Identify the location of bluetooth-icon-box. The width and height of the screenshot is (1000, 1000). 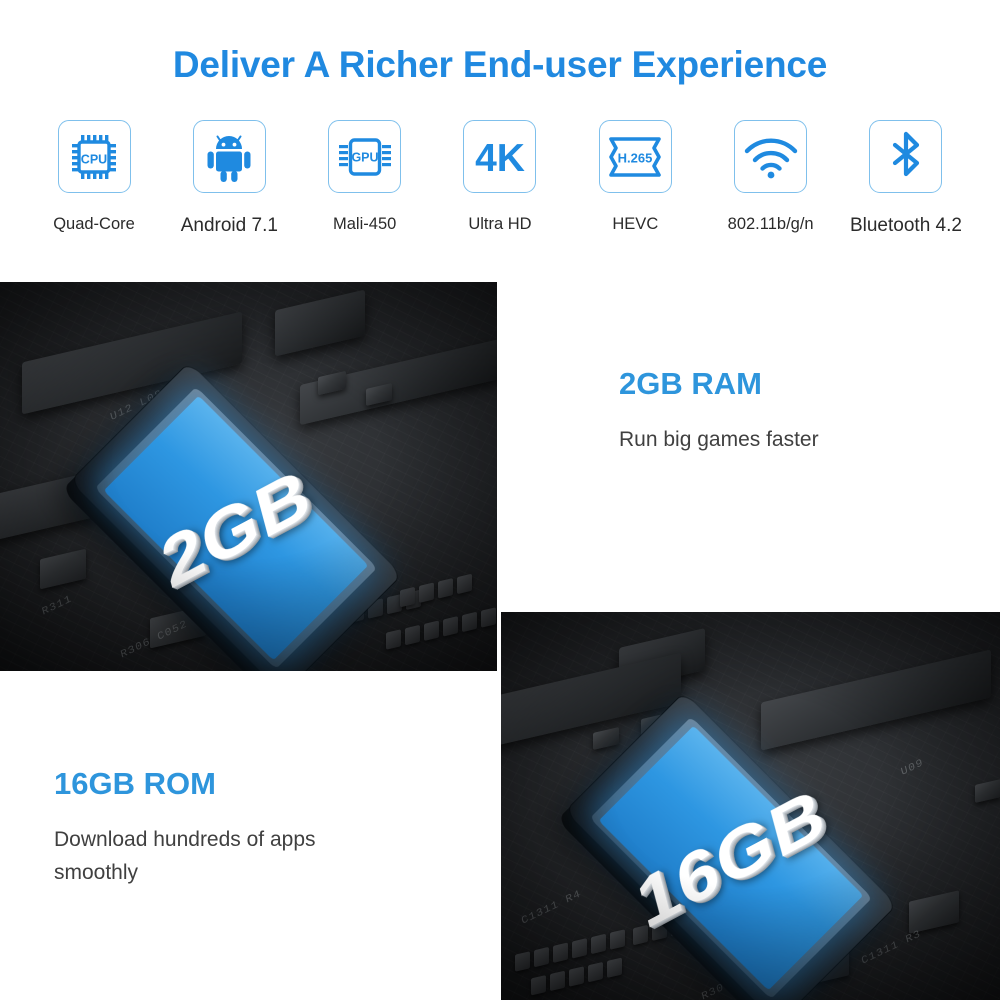
(906, 156).